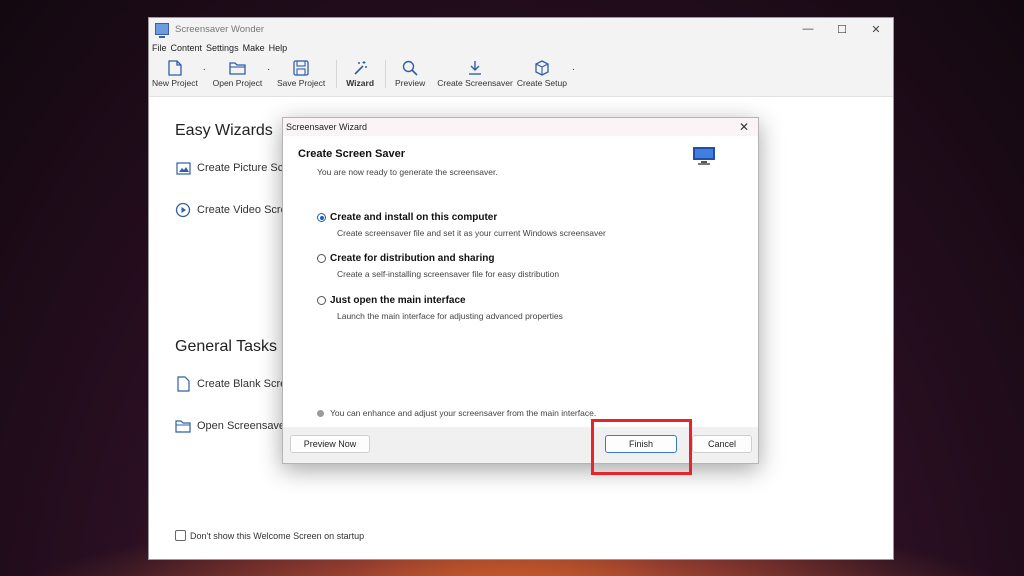  I want to click on easy-wizards-title: Easy Wizards, so click(224, 130).